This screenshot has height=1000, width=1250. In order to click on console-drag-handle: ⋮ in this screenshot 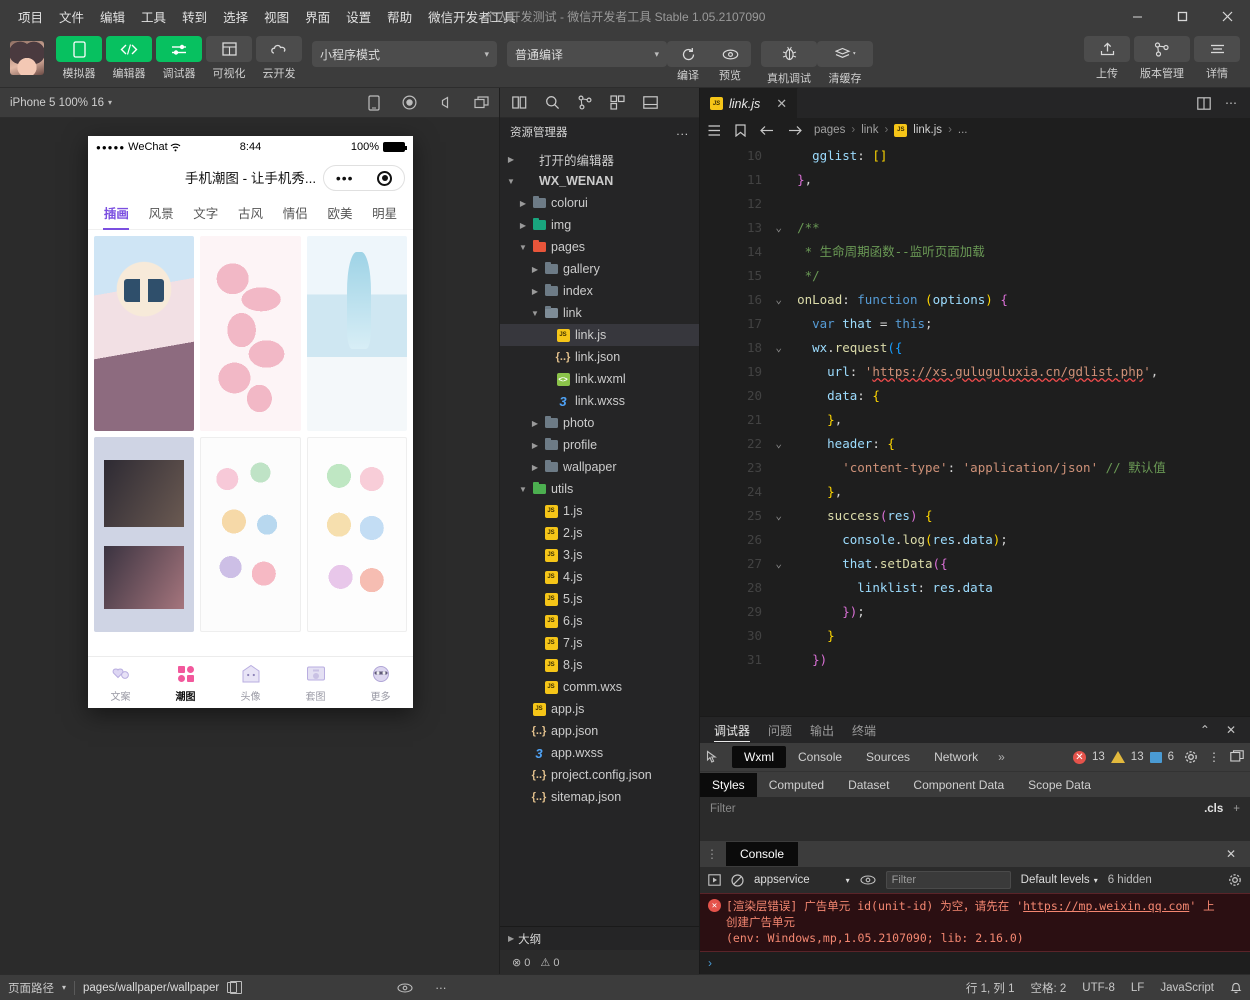, I will do `click(712, 854)`.